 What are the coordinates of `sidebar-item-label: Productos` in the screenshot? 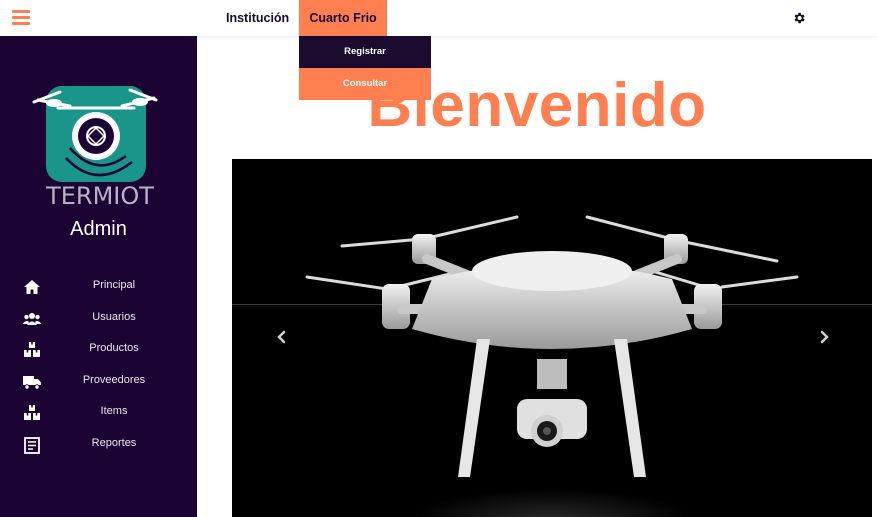 It's located at (114, 348).